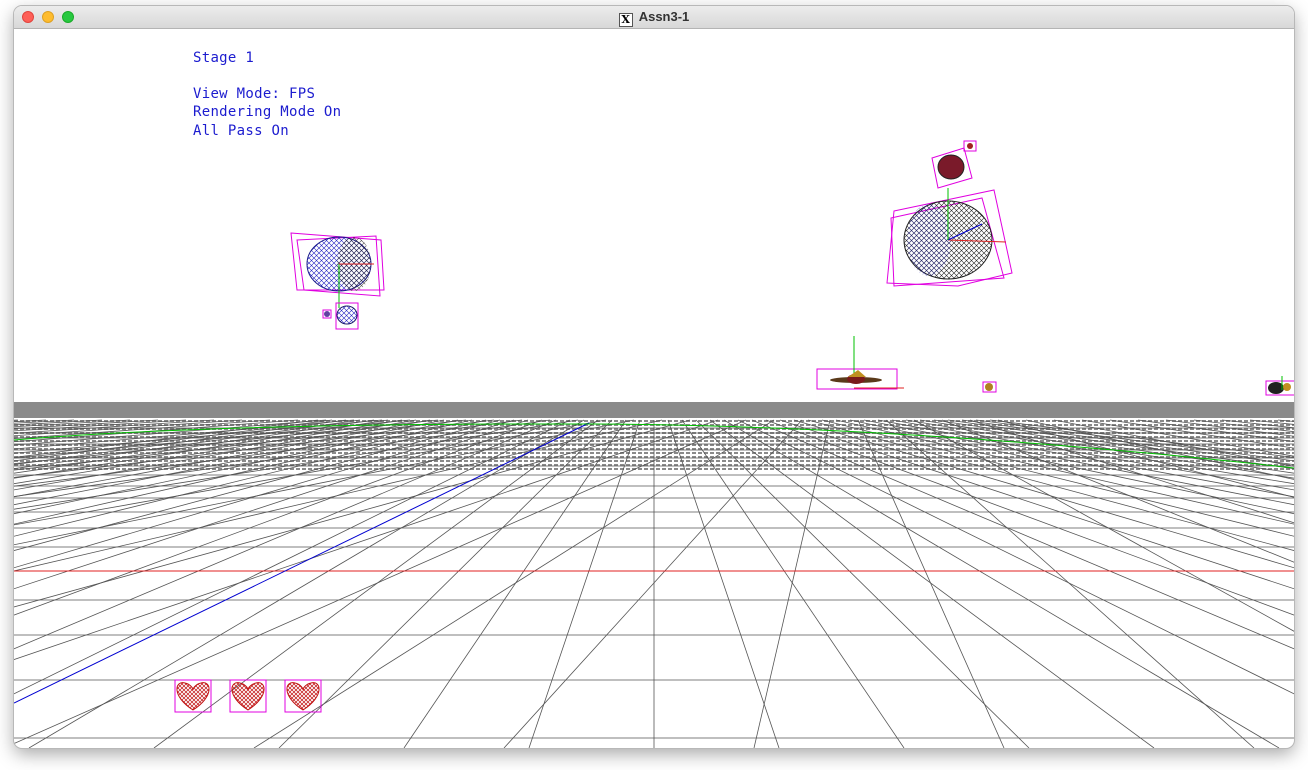 The height and width of the screenshot is (770, 1308). Describe the element at coordinates (949, 237) in the screenshot. I see `planet-black` at that location.